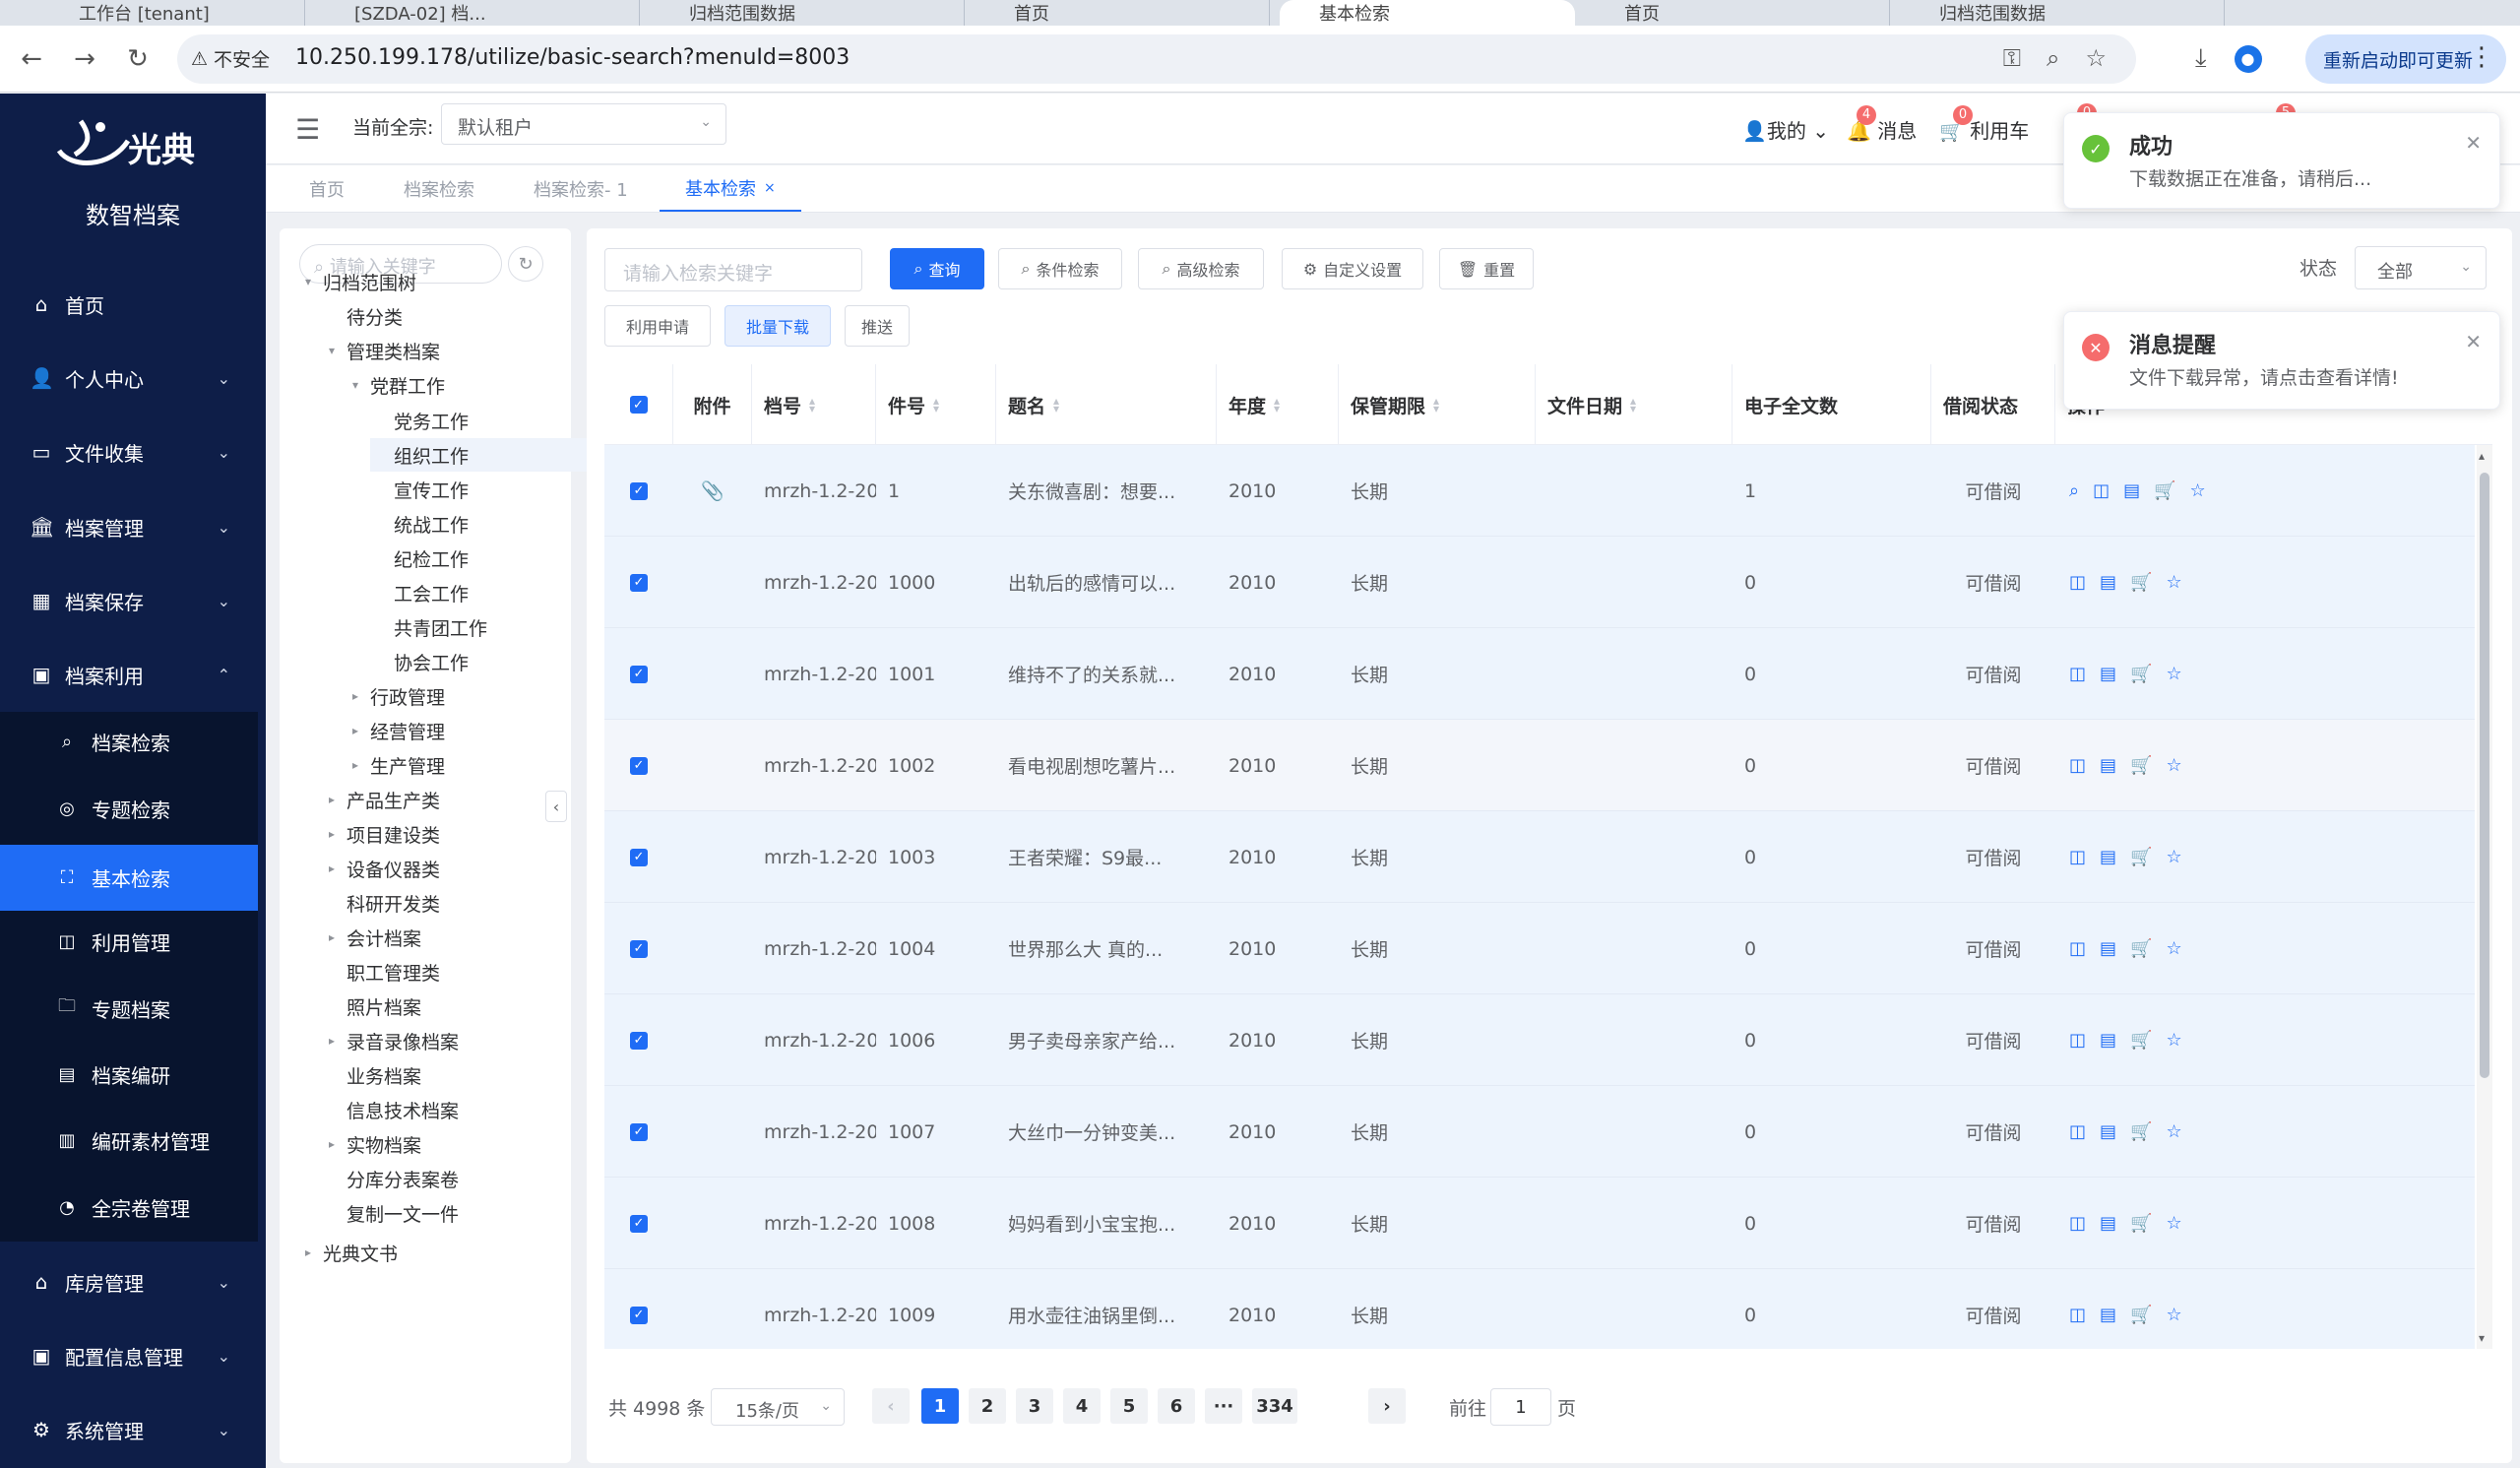 This screenshot has height=1468, width=2520. Describe the element at coordinates (1129, 1406) in the screenshot. I see `page-number: 5` at that location.